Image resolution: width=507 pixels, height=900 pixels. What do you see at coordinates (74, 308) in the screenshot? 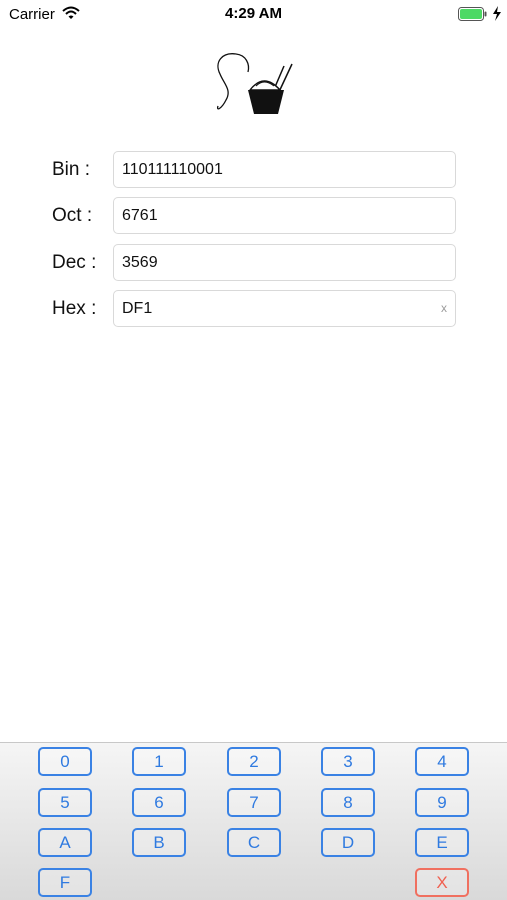
I see `hex-label: Hex :` at bounding box center [74, 308].